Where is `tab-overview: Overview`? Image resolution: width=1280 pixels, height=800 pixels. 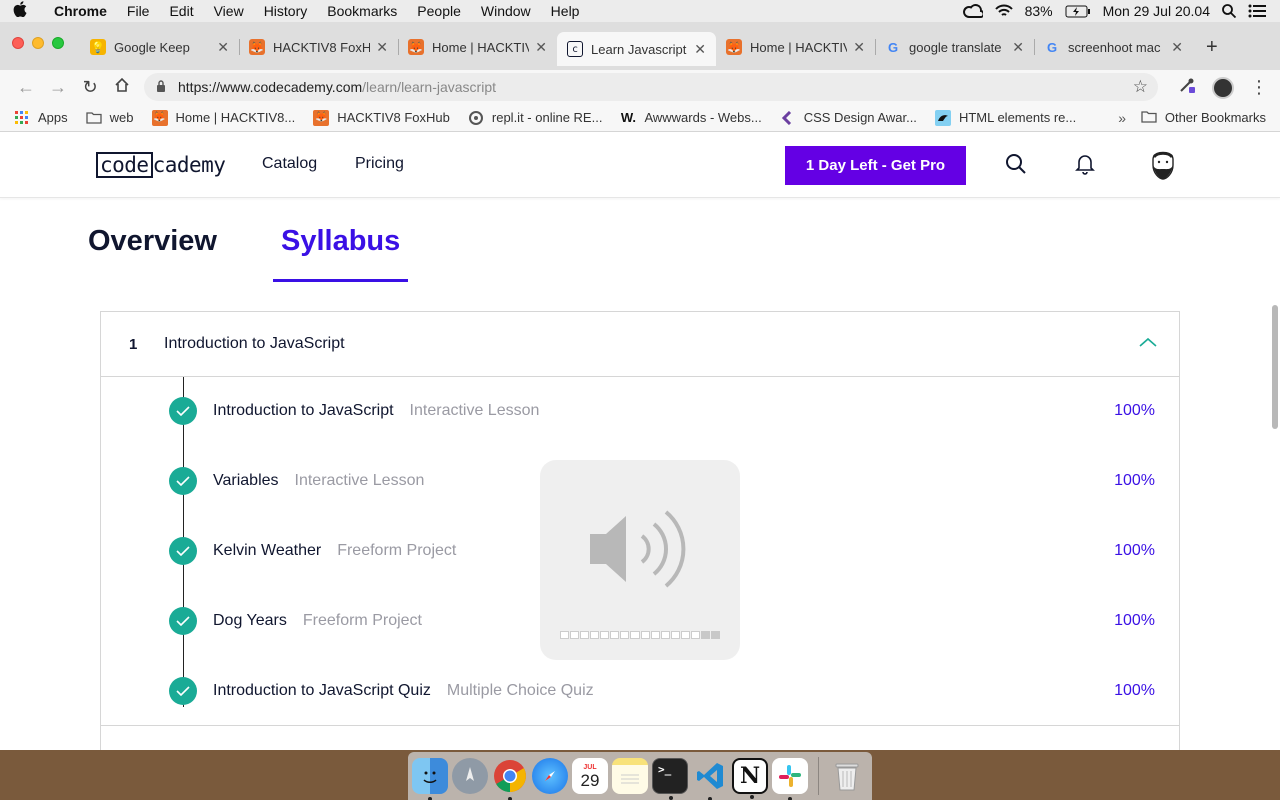
tab-overview: Overview is located at coordinates (156, 252).